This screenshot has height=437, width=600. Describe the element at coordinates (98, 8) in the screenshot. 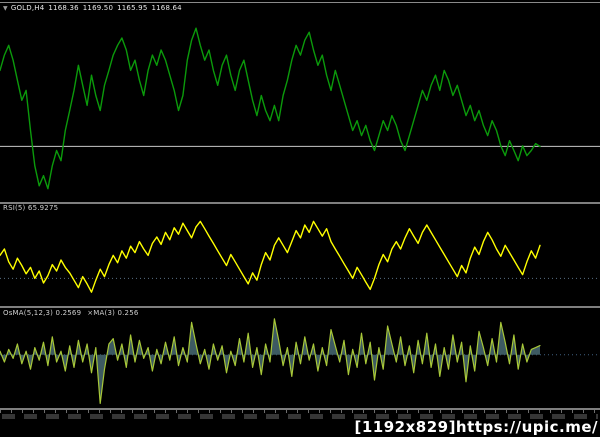

I see `ohlc-high: 1169.50` at that location.